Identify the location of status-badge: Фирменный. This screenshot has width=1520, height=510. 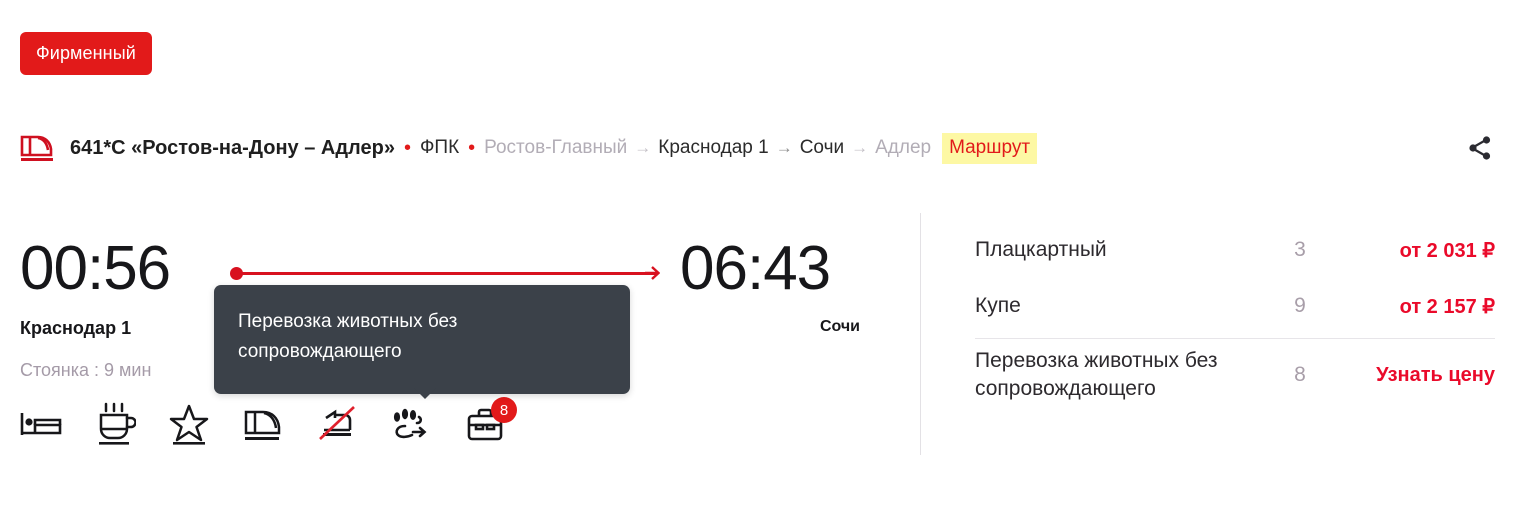
(86, 53).